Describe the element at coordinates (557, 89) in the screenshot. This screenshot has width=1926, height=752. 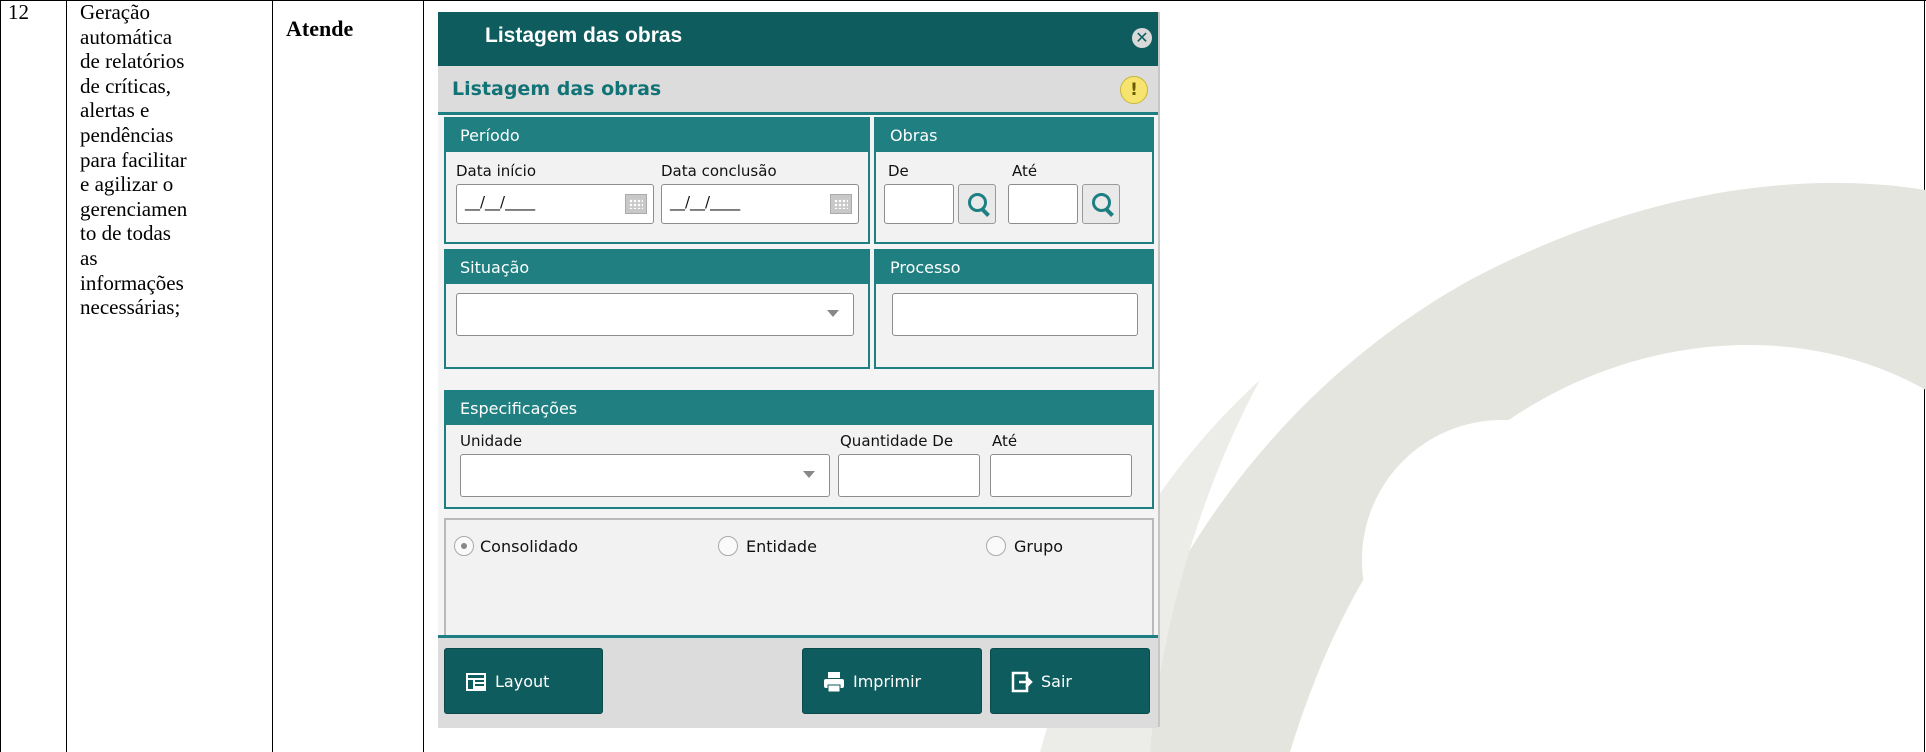
I see `dialog-subtitle: Listagem das obras` at that location.